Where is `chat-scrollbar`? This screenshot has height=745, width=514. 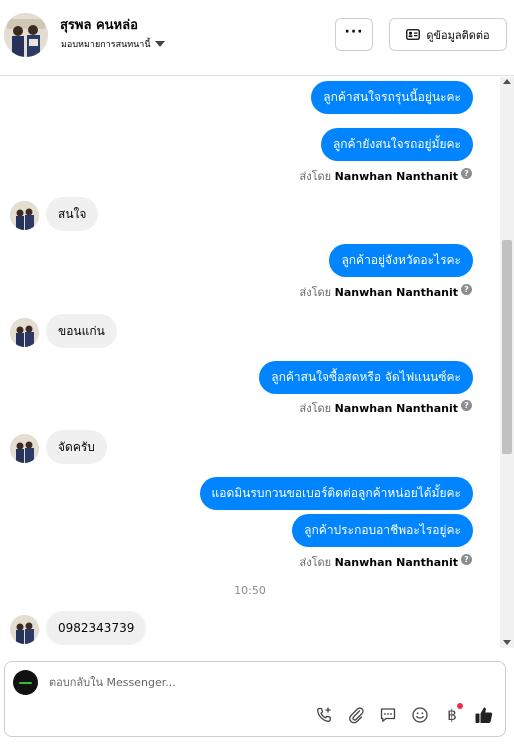 chat-scrollbar is located at coordinates (507, 362).